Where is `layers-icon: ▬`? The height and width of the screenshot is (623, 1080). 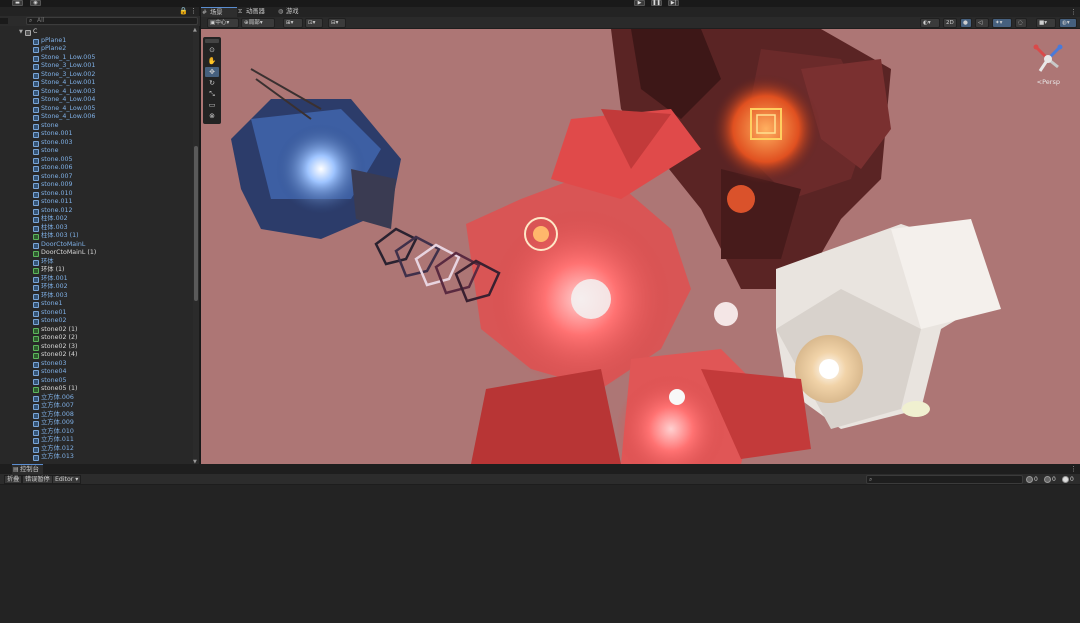 layers-icon: ▬ is located at coordinates (17, 3).